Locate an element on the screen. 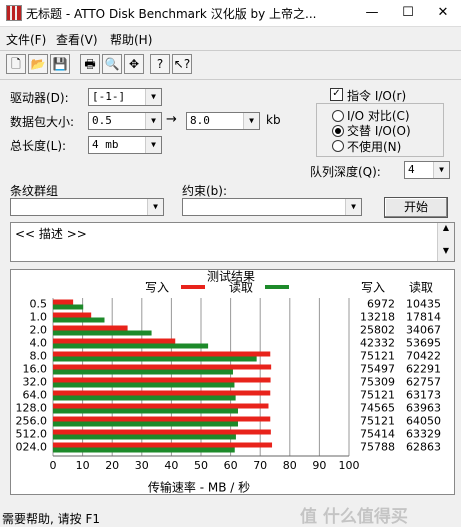  queue-depth-select: 4 ▼ is located at coordinates (427, 170).